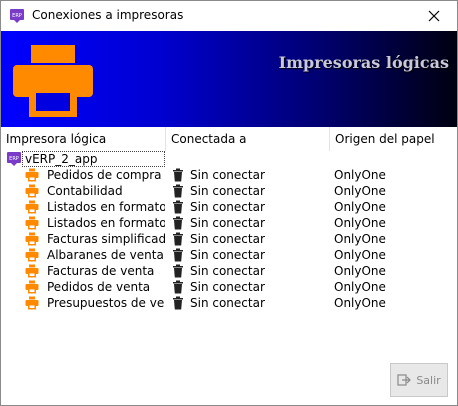 Image resolution: width=458 pixels, height=406 pixels. Describe the element at coordinates (393, 139) in the screenshot. I see `column-header-paper-source: Origen del papel` at that location.